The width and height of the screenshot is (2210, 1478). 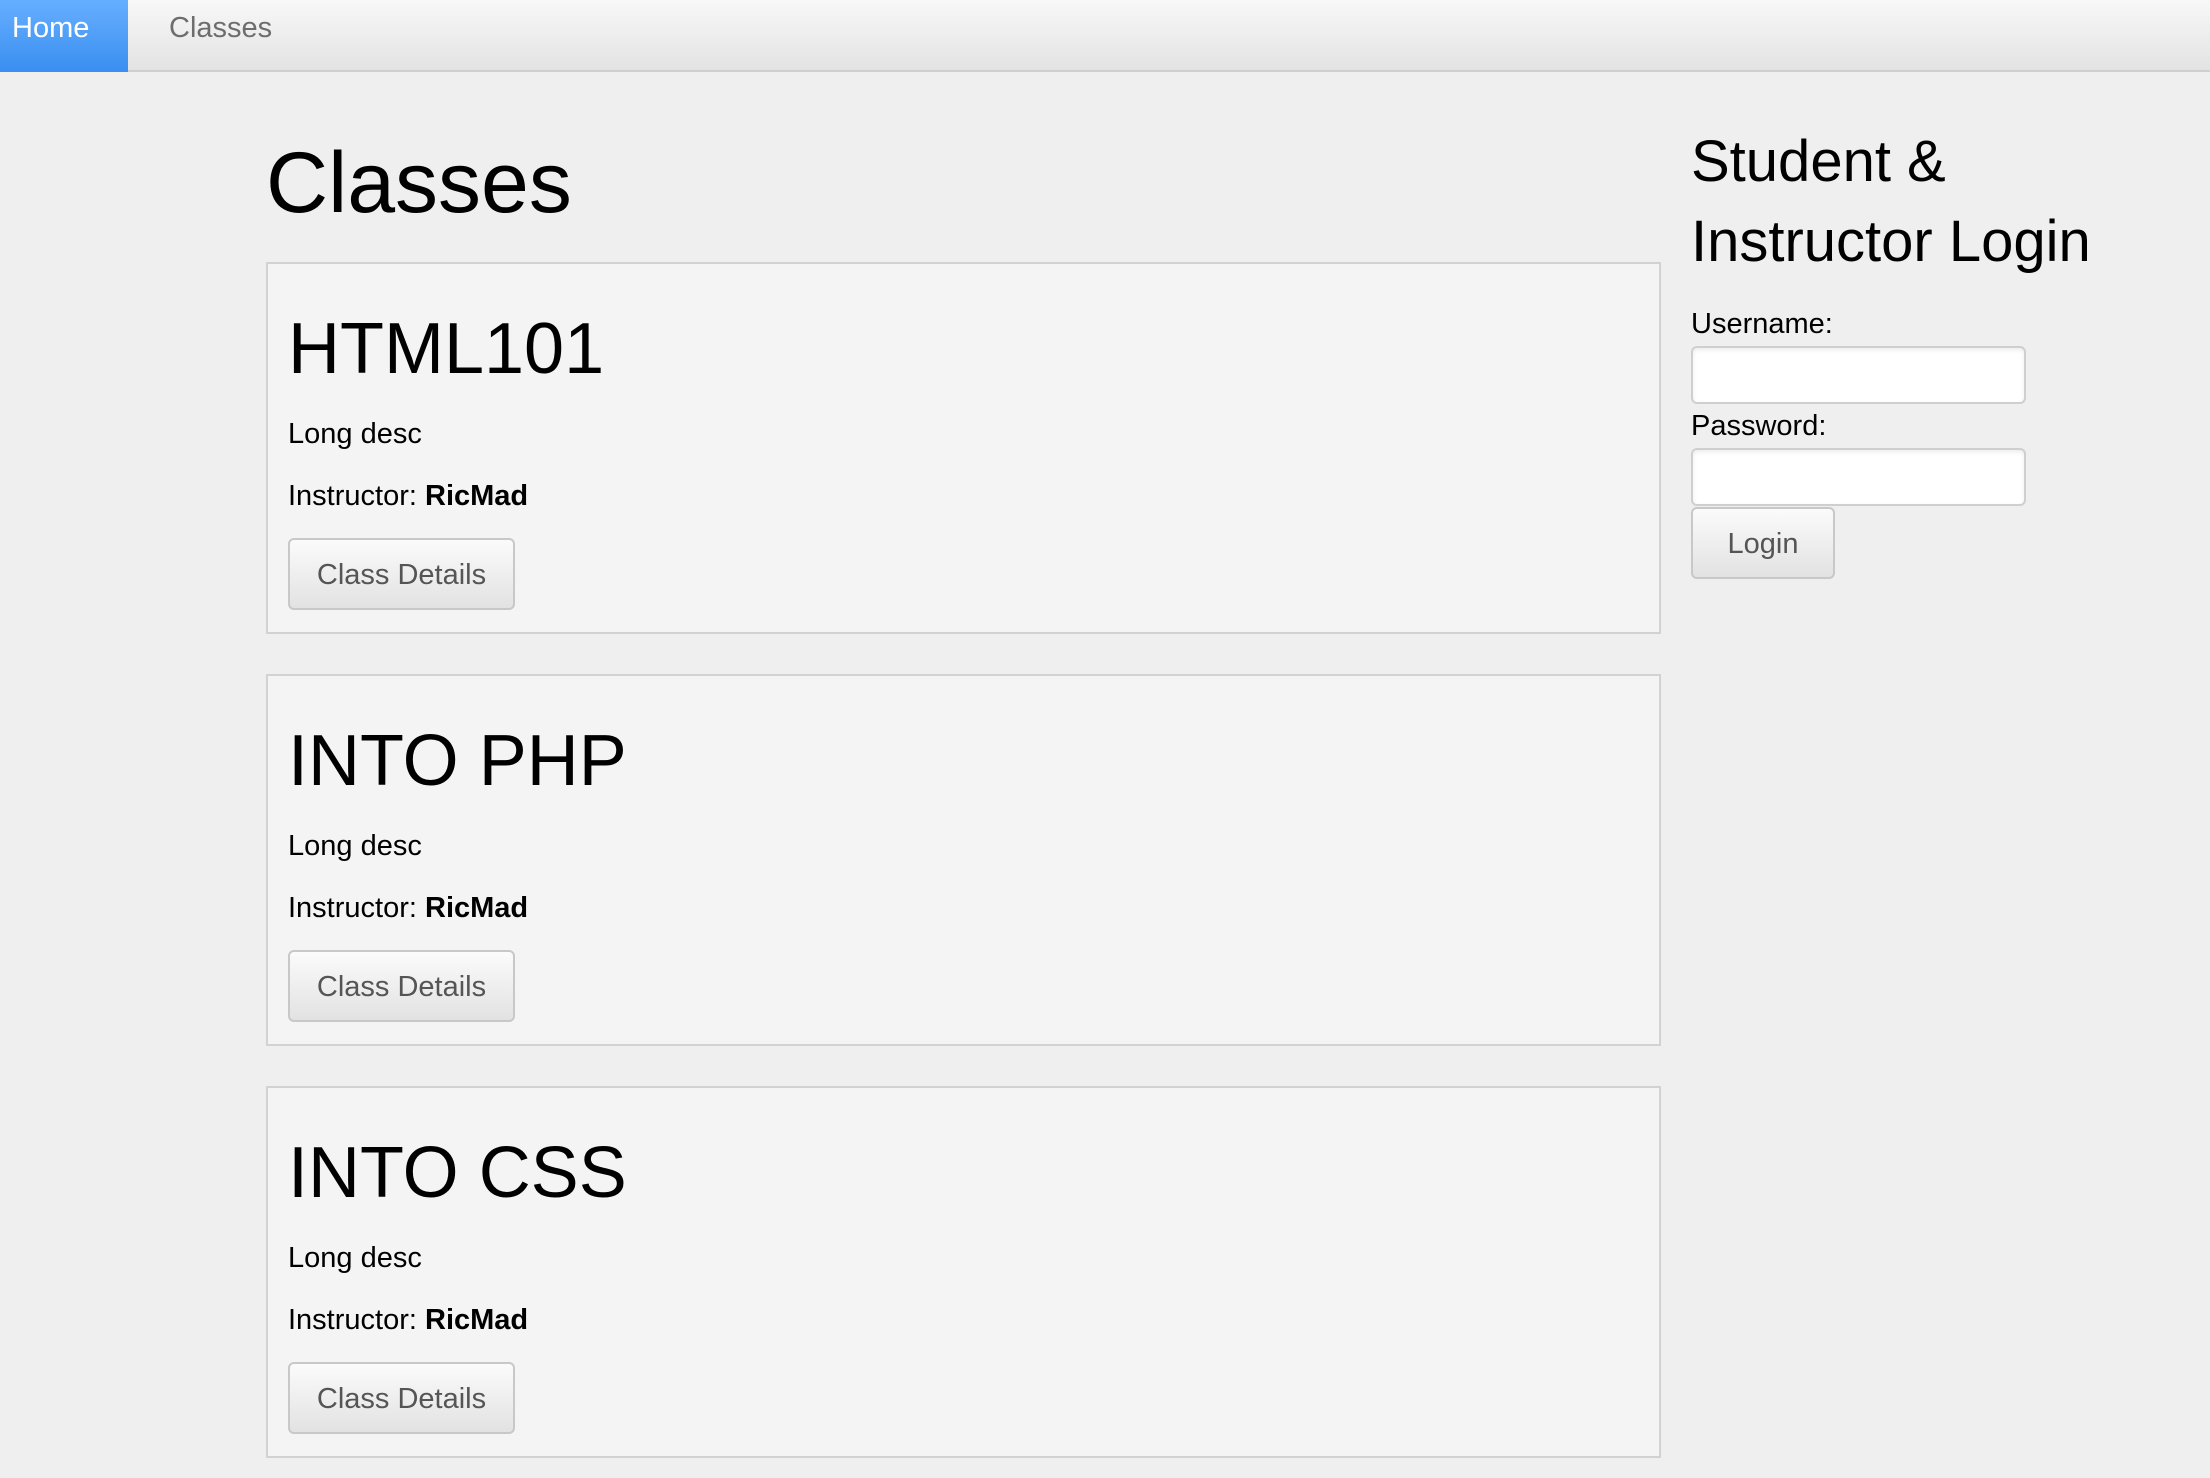 What do you see at coordinates (1763, 543) in the screenshot?
I see `login-button: Login` at bounding box center [1763, 543].